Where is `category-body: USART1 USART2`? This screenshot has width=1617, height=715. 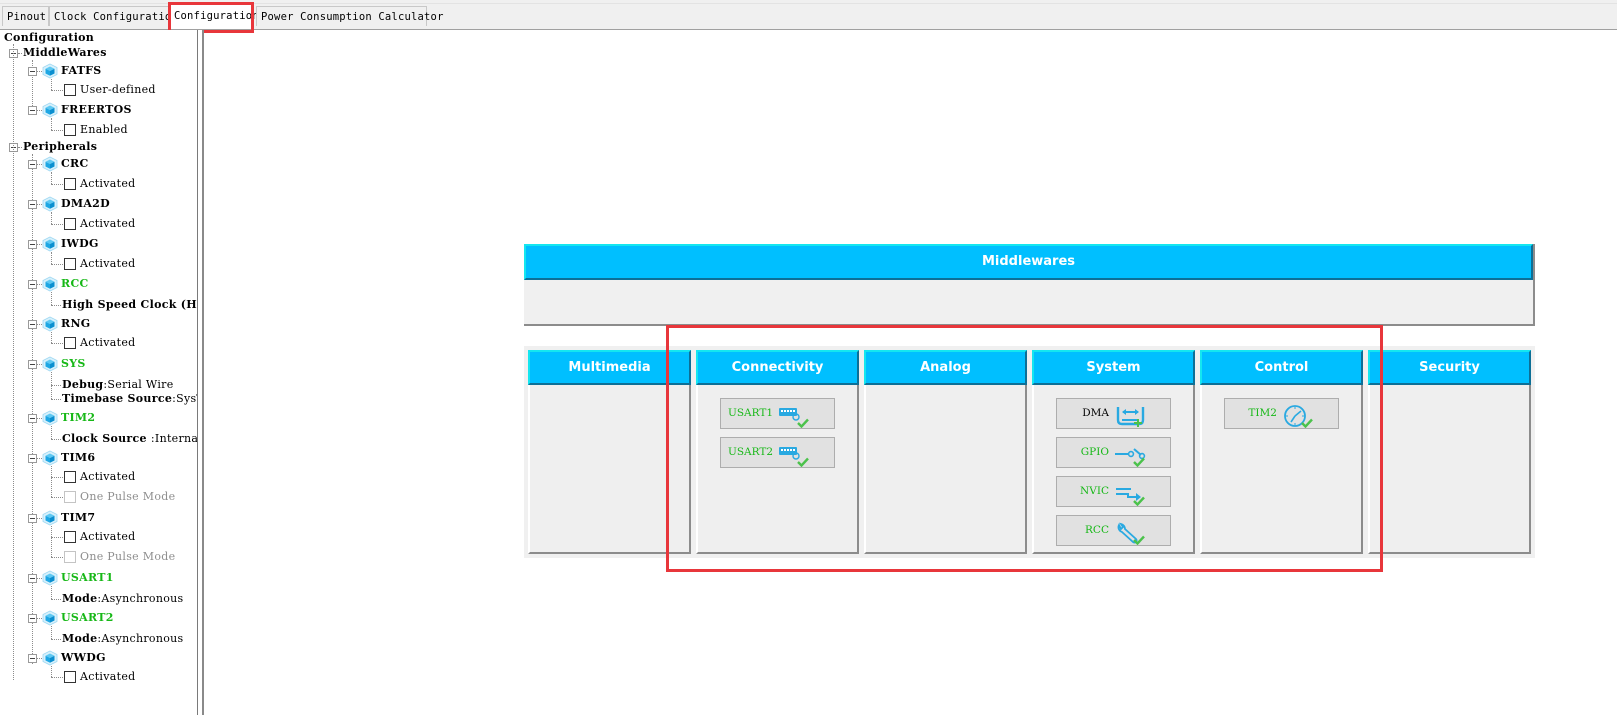
category-body: USART1 USART2 is located at coordinates (777, 469).